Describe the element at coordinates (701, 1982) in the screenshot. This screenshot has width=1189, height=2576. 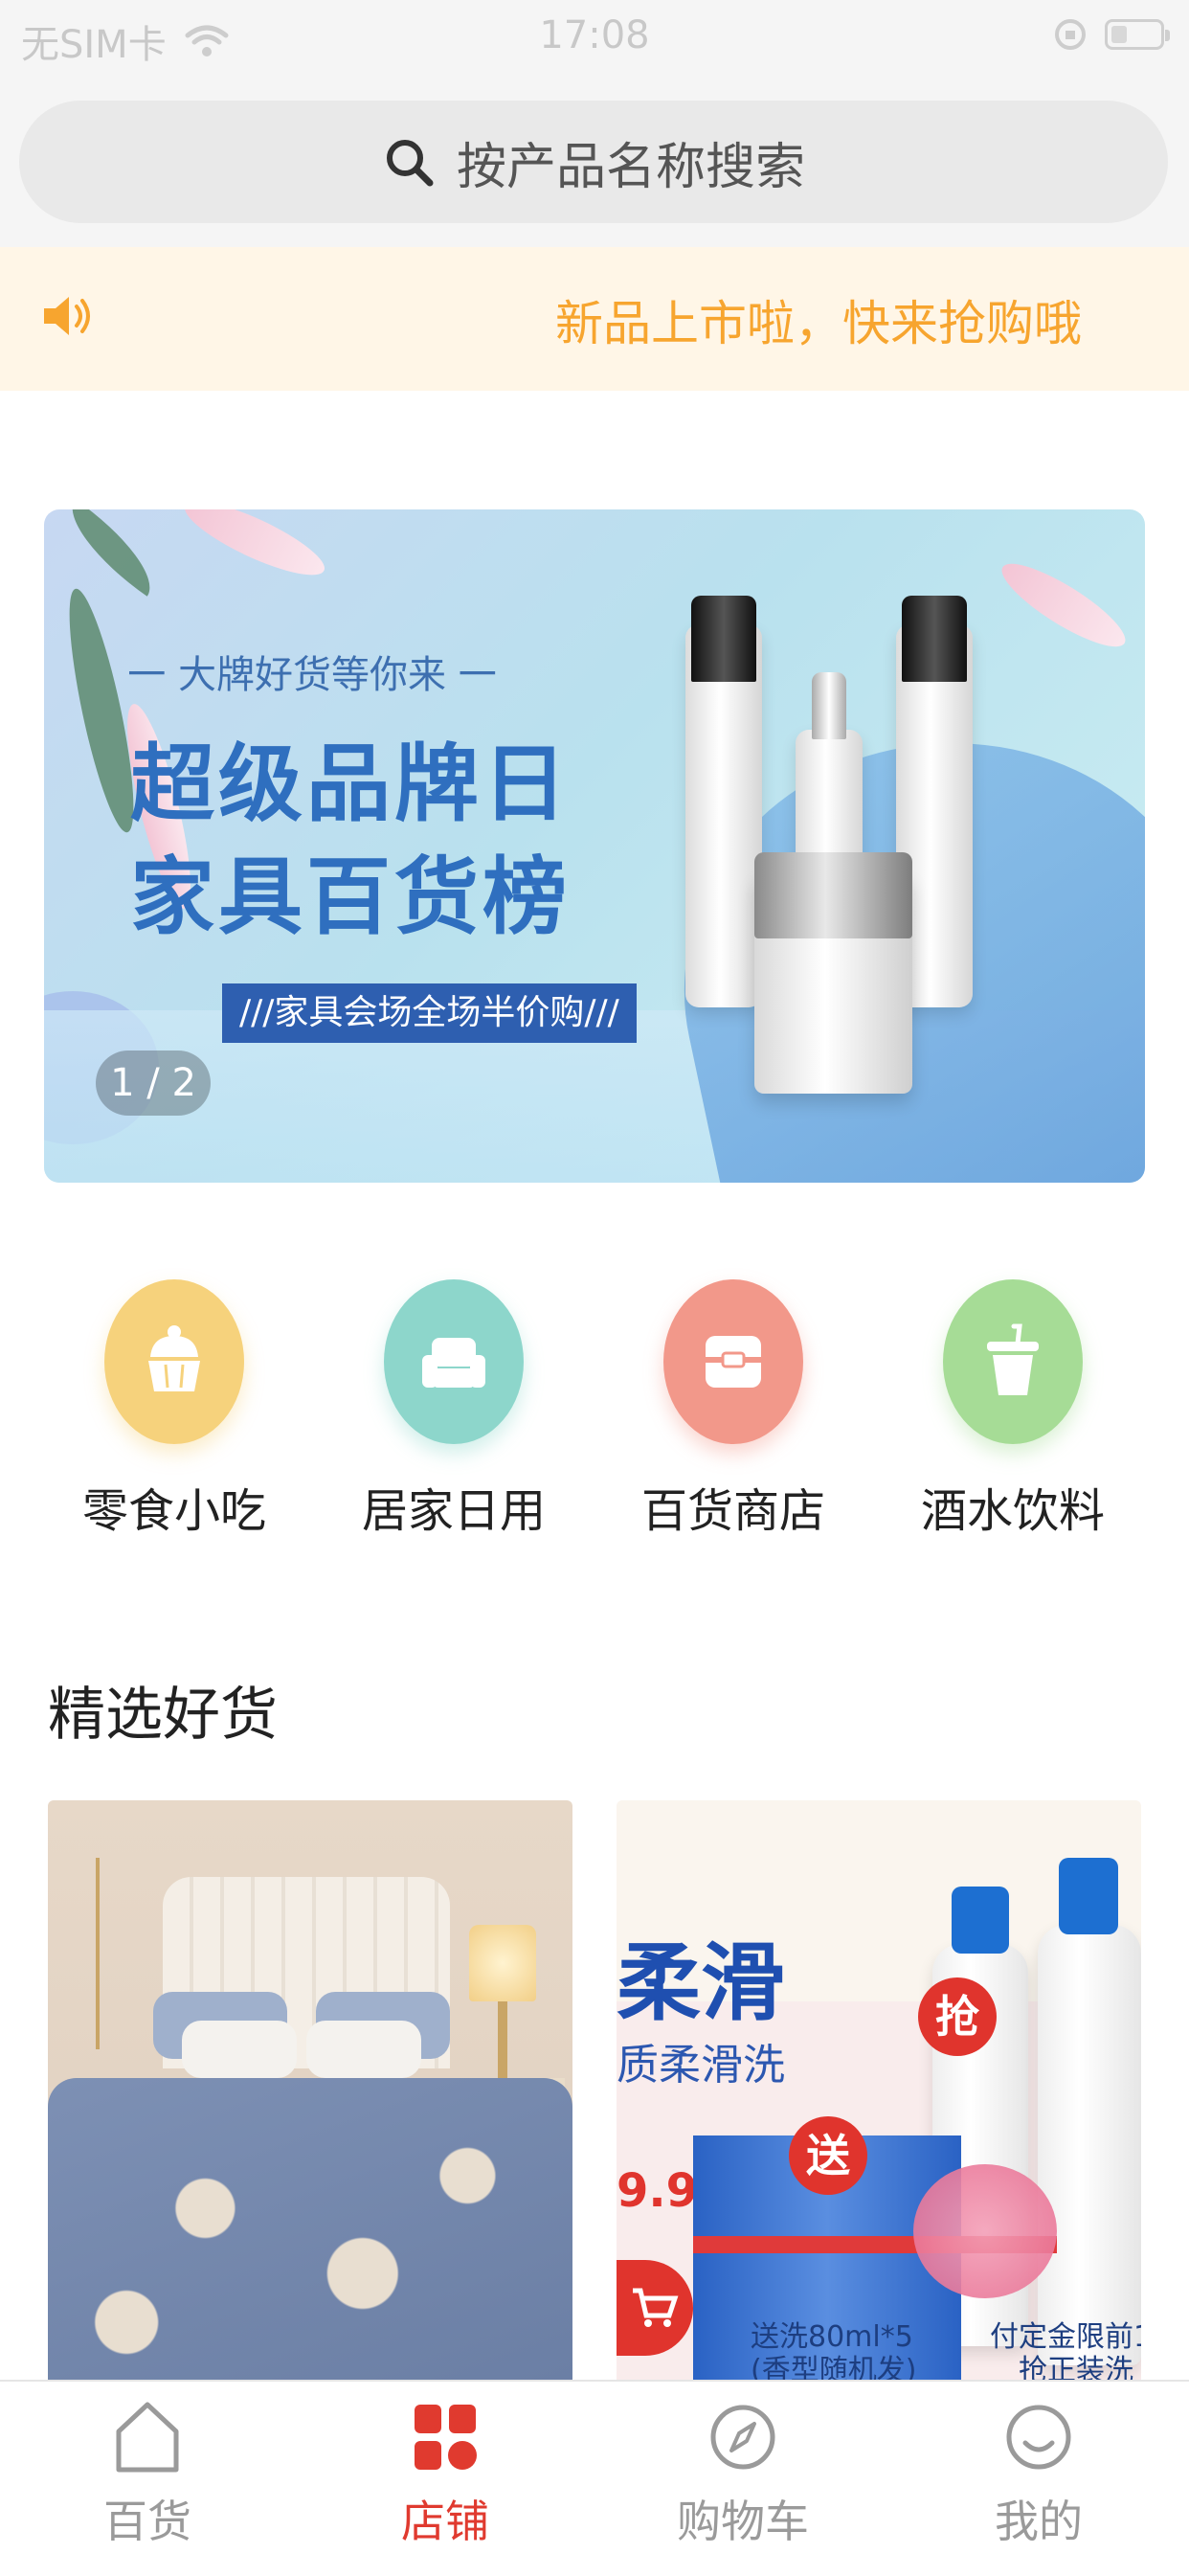
I see `product-promo-big: 柔滑` at that location.